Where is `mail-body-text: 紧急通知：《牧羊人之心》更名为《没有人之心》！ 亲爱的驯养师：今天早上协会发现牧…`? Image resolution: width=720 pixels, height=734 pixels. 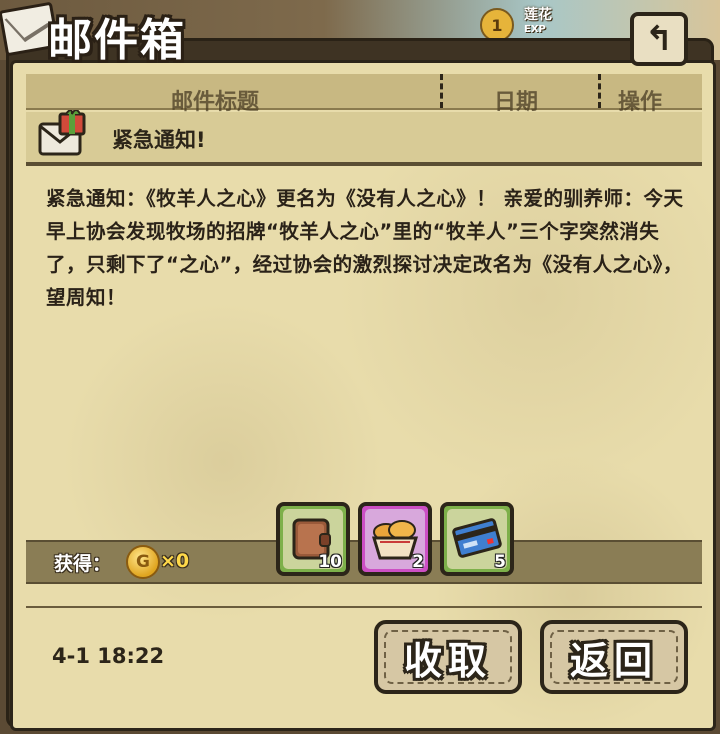
mail-body-text: 紧急通知：《牧羊人之心》更名为《没有人之心》！ 亲爱的驯养师：今天早上协会发现牧… is located at coordinates (365, 248).